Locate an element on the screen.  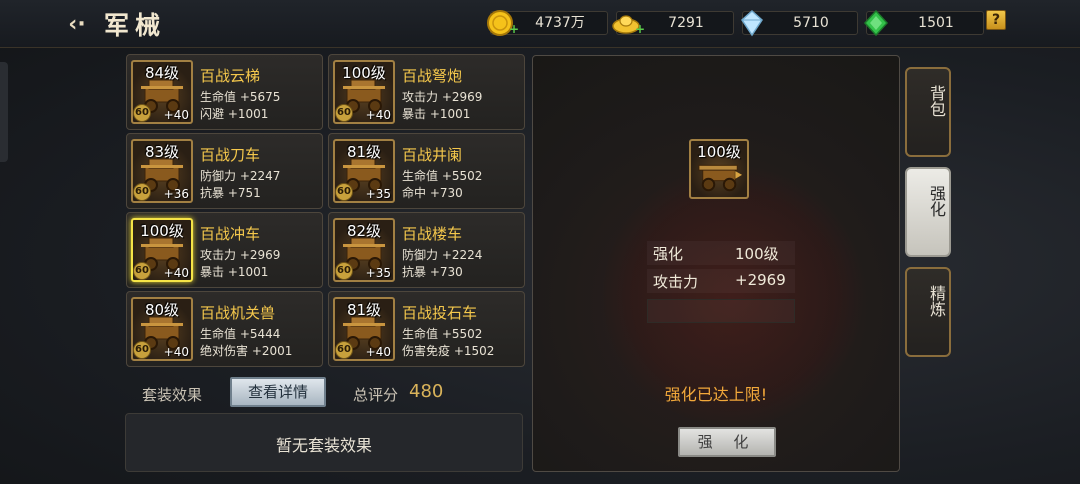
tab-backpack: 背包 is located at coordinates (928, 112).